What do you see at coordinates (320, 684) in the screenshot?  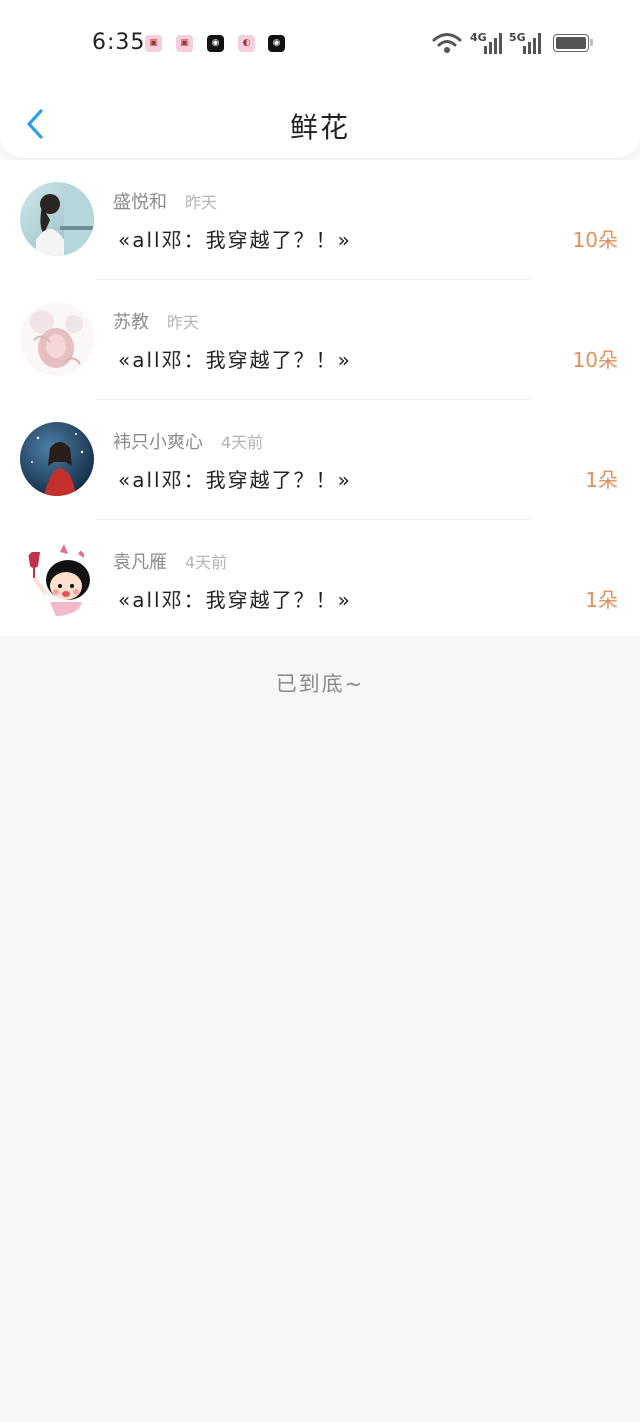 I see `end-of-list-text: 已到底~` at bounding box center [320, 684].